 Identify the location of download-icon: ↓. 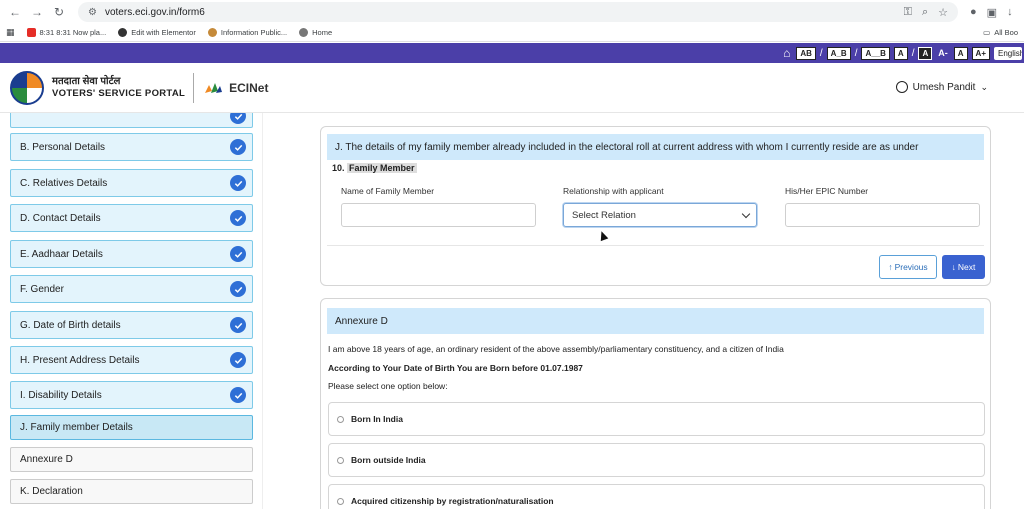
(1010, 12).